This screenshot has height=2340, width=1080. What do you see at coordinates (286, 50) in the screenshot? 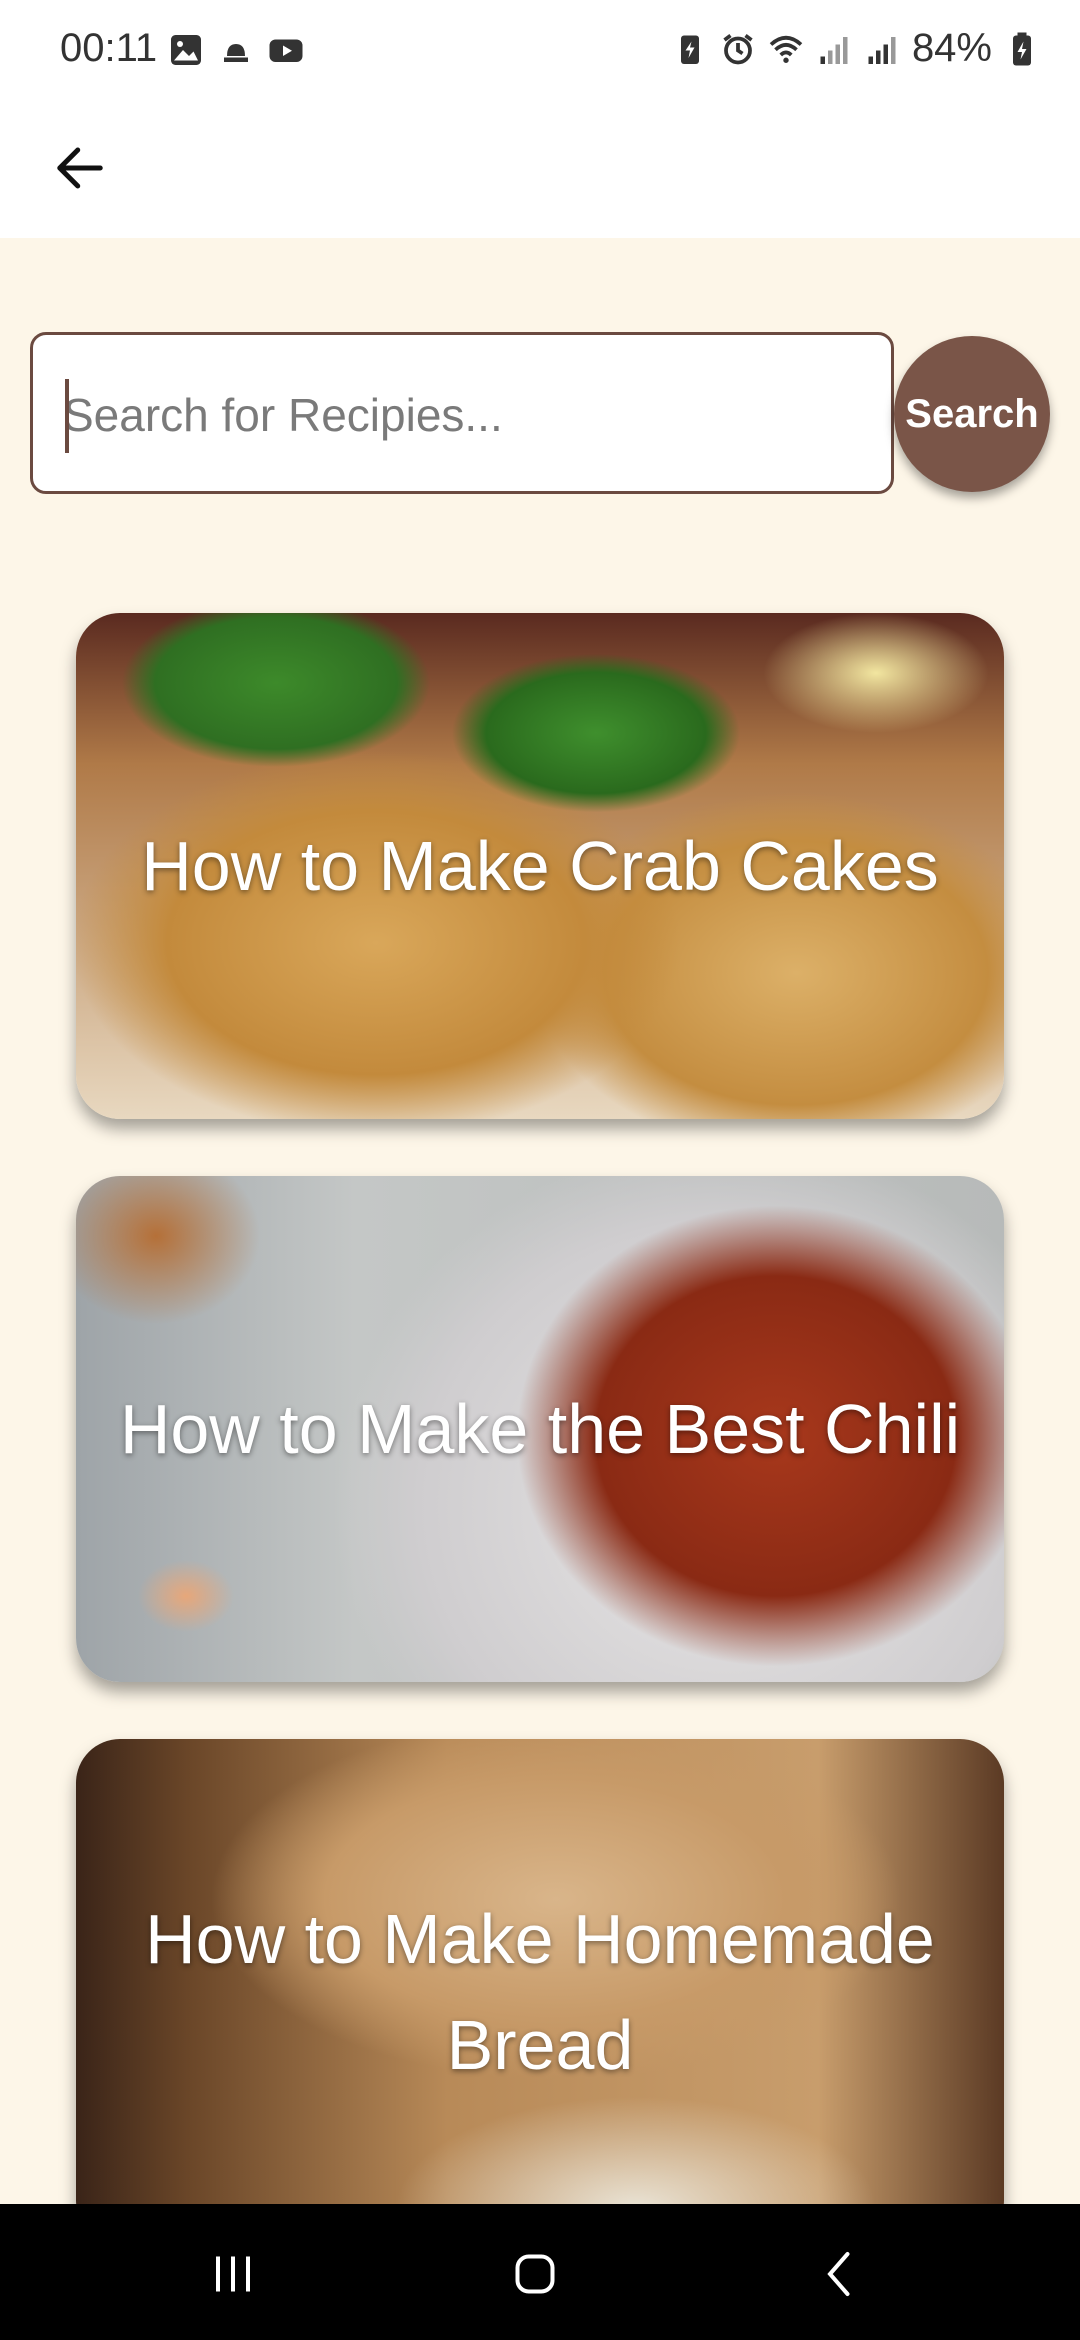
I see `youtube-icon` at bounding box center [286, 50].